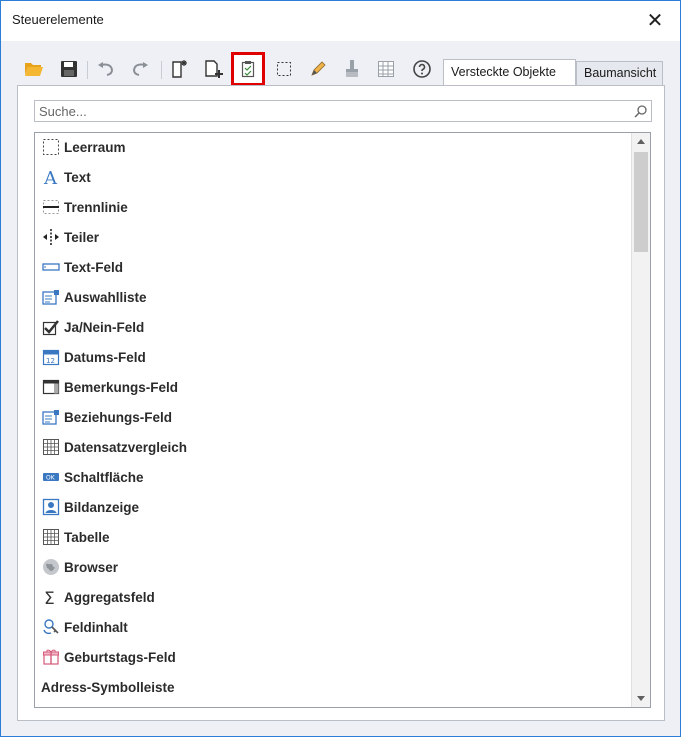 The height and width of the screenshot is (737, 681). I want to click on save-icon, so click(69, 69).